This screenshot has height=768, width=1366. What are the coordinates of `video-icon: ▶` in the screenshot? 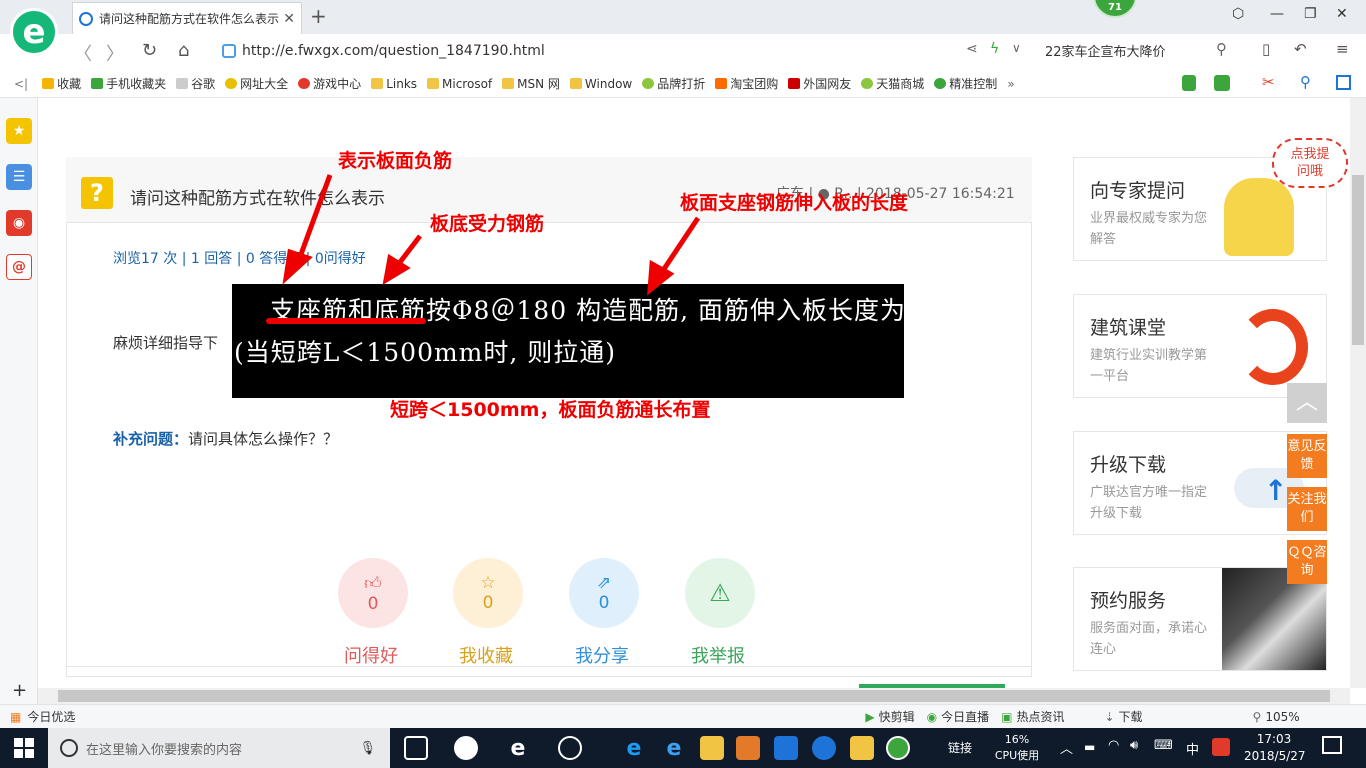 It's located at (870, 716).